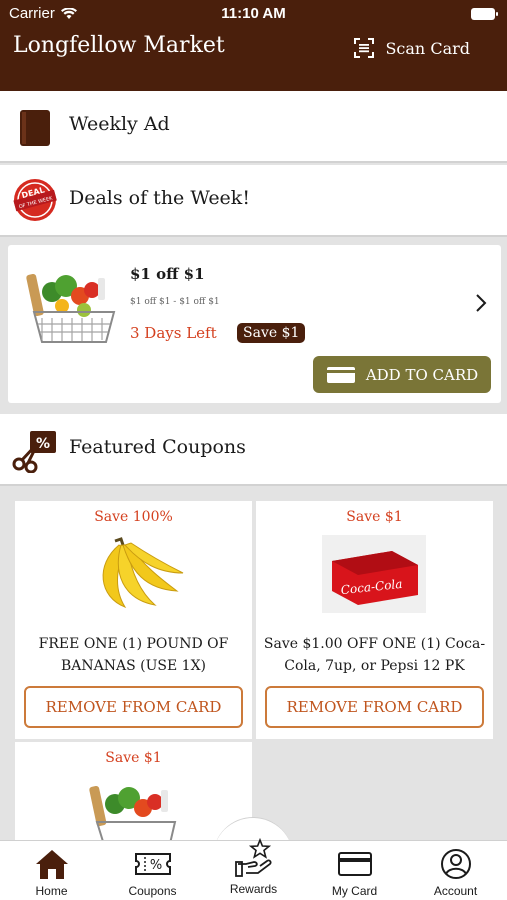 The width and height of the screenshot is (507, 900). Describe the element at coordinates (173, 333) in the screenshot. I see `days-left-label: 3 Days Left` at that location.